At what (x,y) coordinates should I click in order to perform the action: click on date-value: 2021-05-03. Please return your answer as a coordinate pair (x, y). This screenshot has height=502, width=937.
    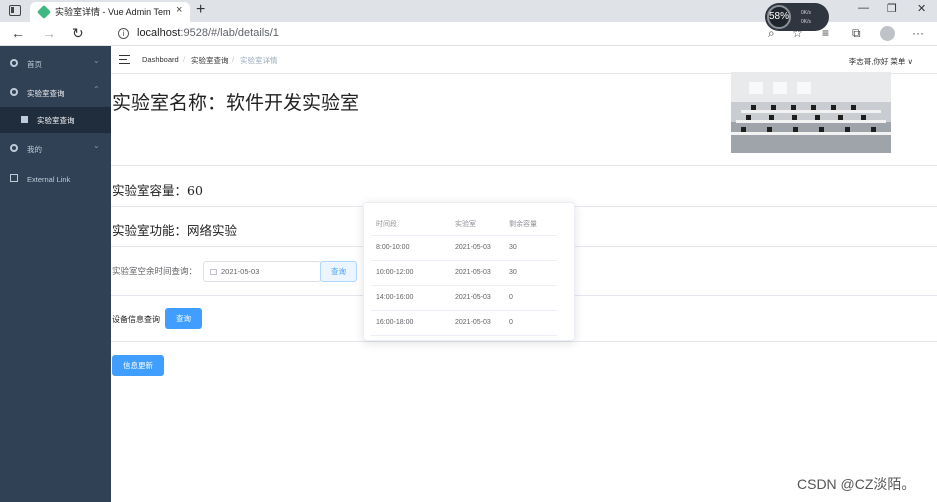
    Looking at the image, I should click on (240, 271).